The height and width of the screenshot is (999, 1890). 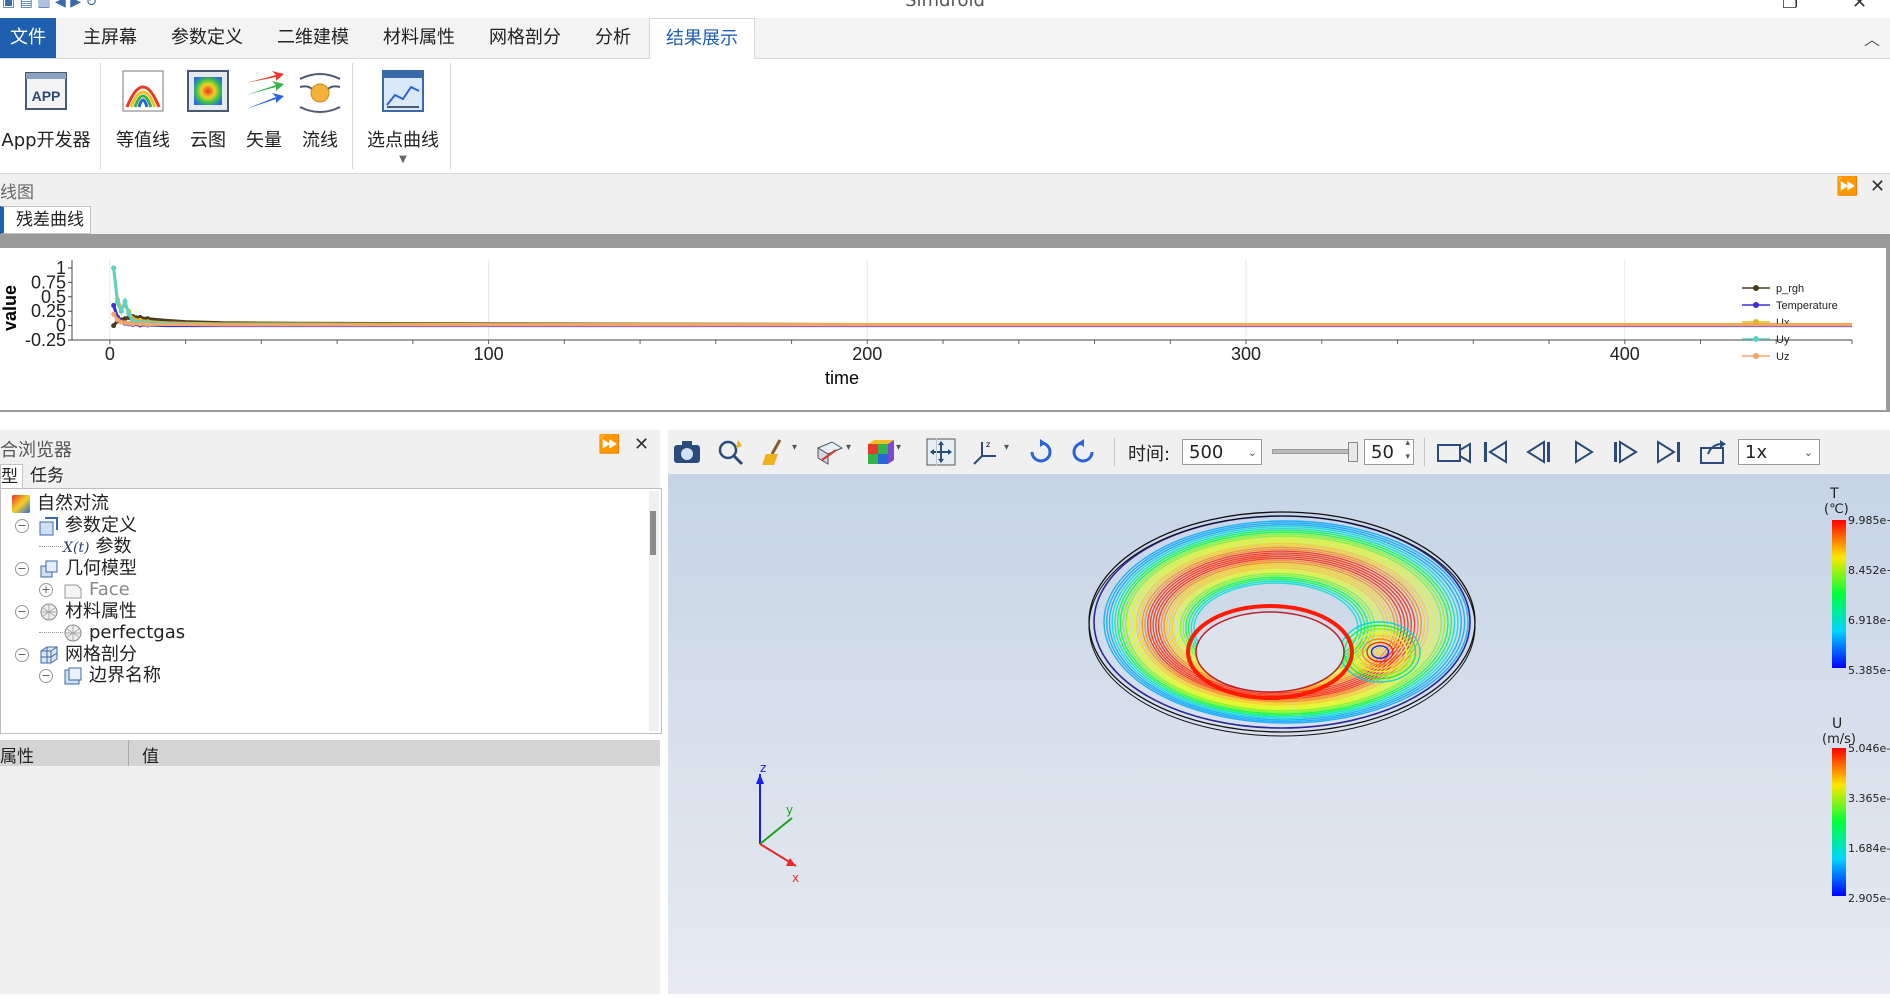 What do you see at coordinates (101, 611) in the screenshot?
I see `tree-item-label: 材料属性` at bounding box center [101, 611].